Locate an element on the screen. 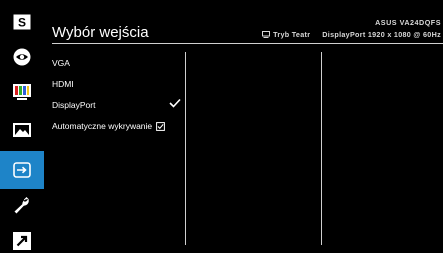 The height and width of the screenshot is (253, 443). sidebar-item-shortcut is located at coordinates (22, 240).